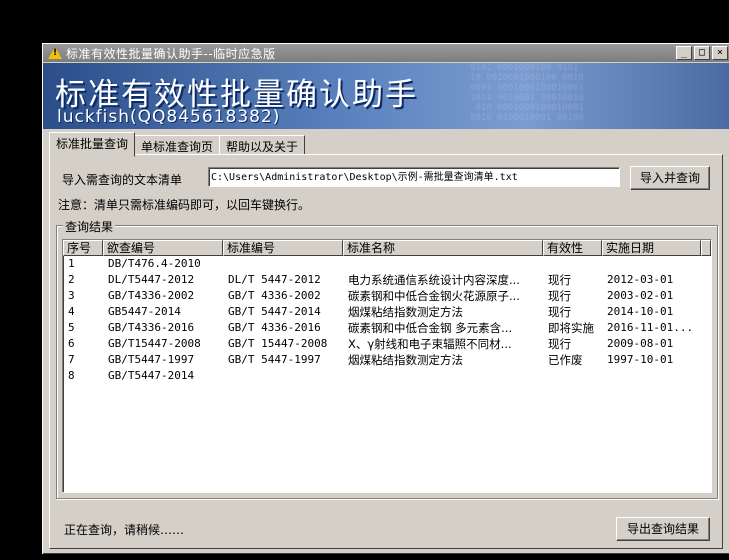 Image resolution: width=729 pixels, height=560 pixels. What do you see at coordinates (71, 327) in the screenshot?
I see `row-index: 5` at bounding box center [71, 327].